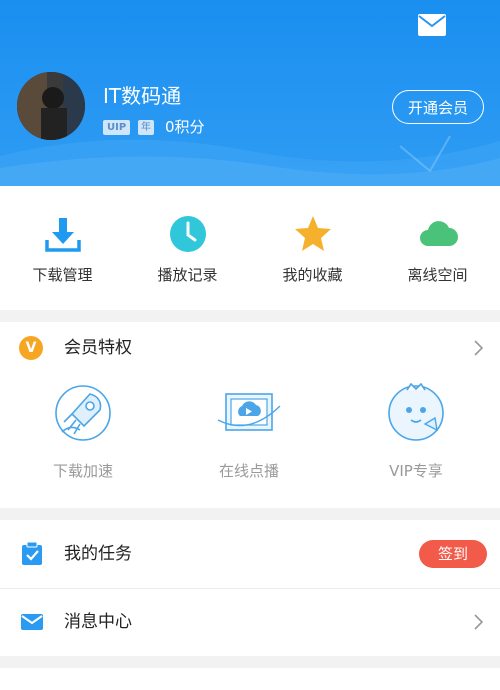 The width and height of the screenshot is (500, 690). I want to click on quick-item-history: 播放记录, so click(187, 248).